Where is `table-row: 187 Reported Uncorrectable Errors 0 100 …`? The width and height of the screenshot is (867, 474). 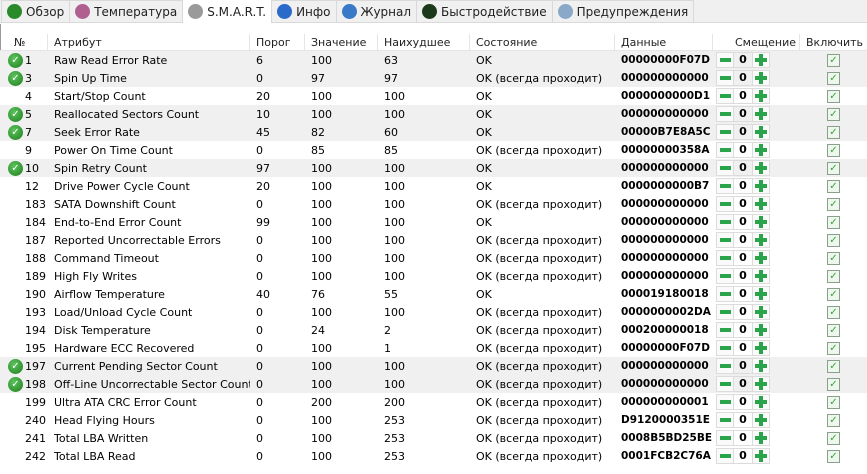
table-row: 187 Reported Uncorrectable Errors 0 100 … is located at coordinates (433, 240).